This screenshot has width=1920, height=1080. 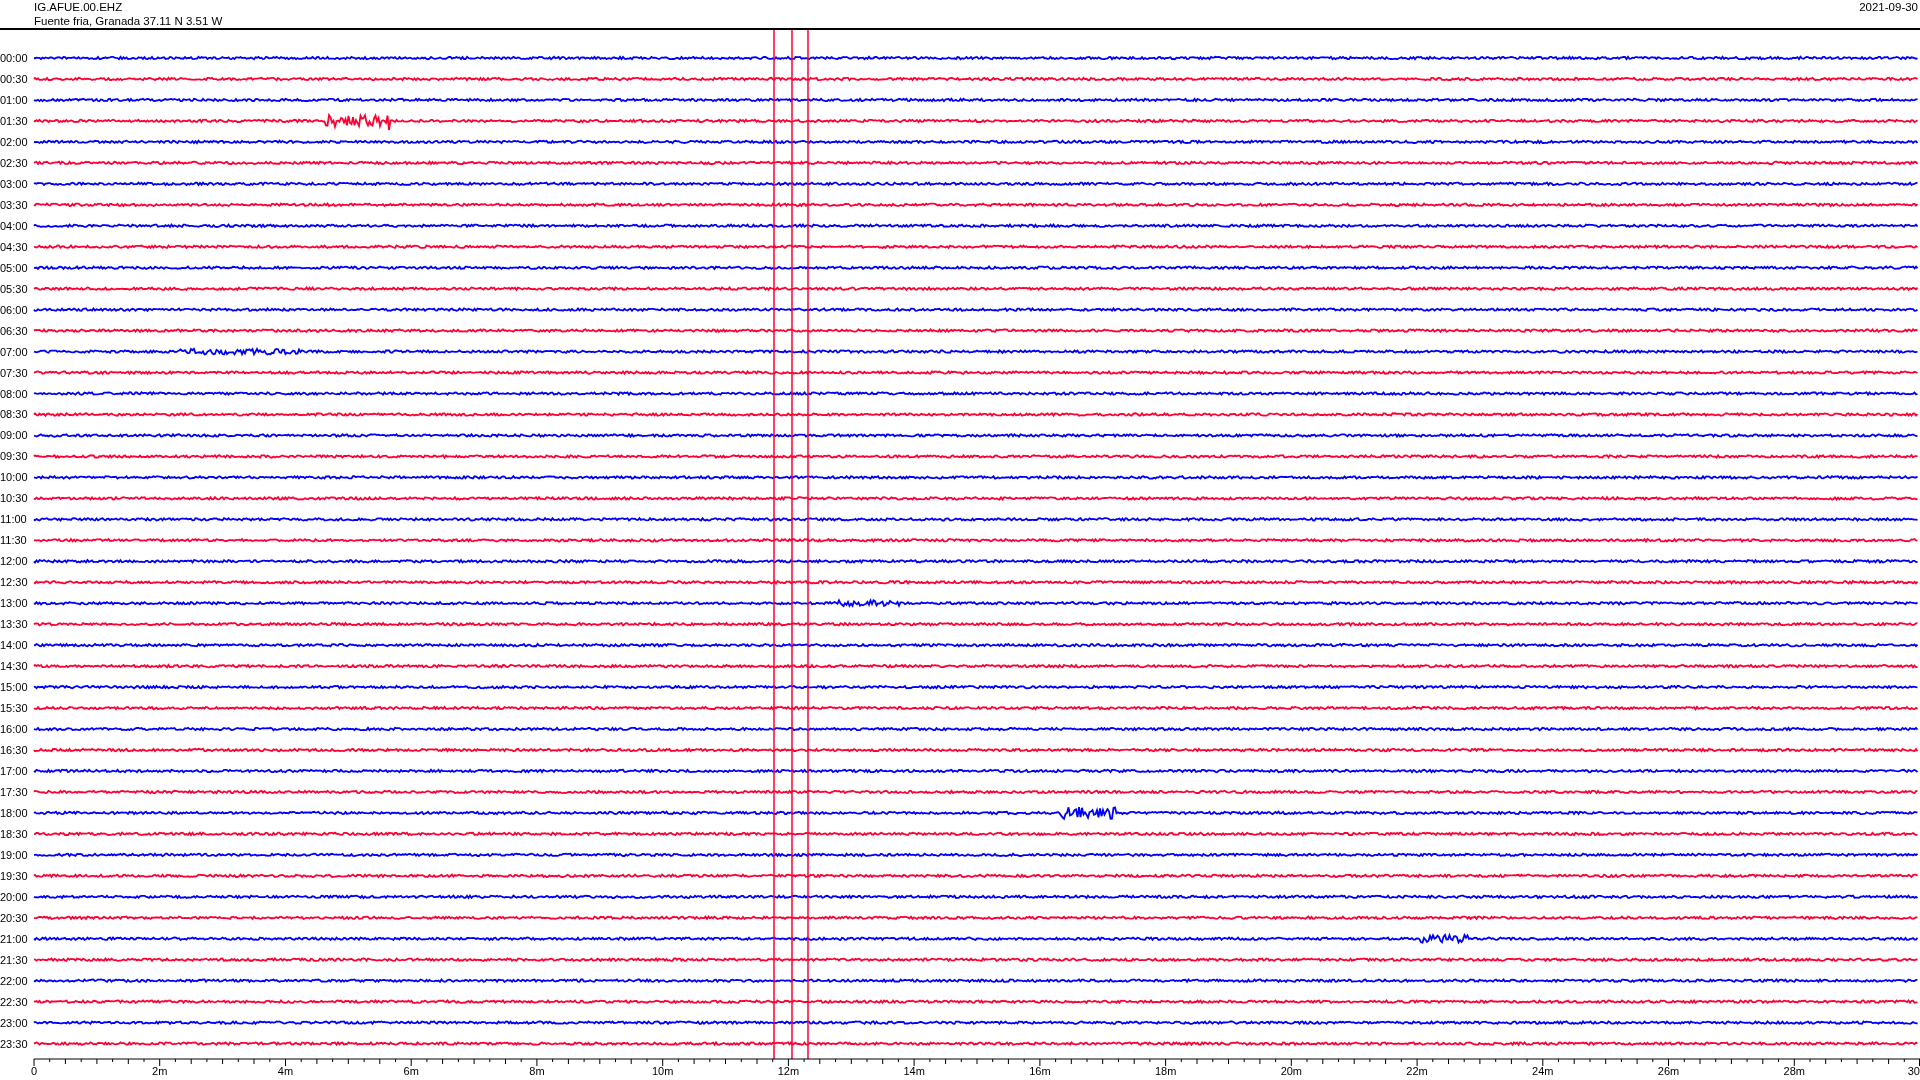 What do you see at coordinates (14, 624) in the screenshot?
I see `time-label: 13:30` at bounding box center [14, 624].